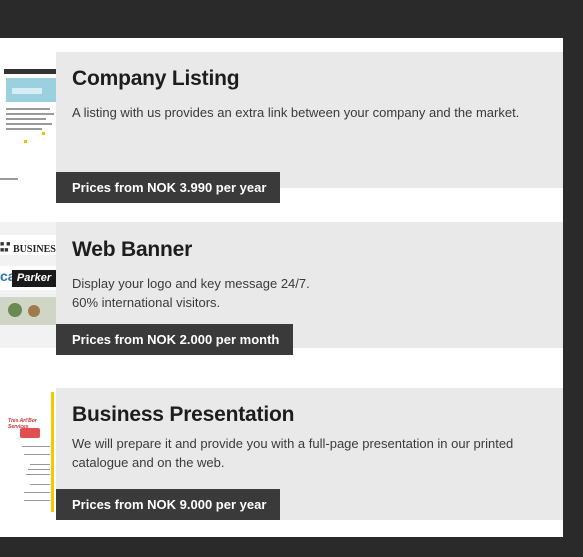 The width and height of the screenshot is (583, 557). I want to click on price-button: Prices from NOK 9.000 per year, so click(168, 504).